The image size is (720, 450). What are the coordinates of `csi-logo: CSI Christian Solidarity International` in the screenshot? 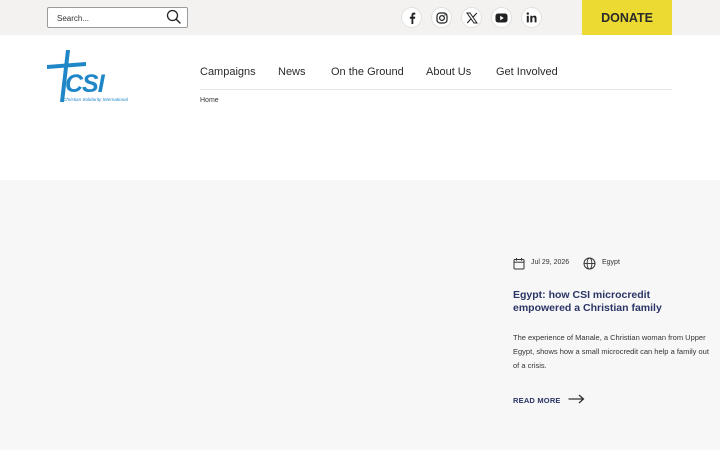 It's located at (92, 76).